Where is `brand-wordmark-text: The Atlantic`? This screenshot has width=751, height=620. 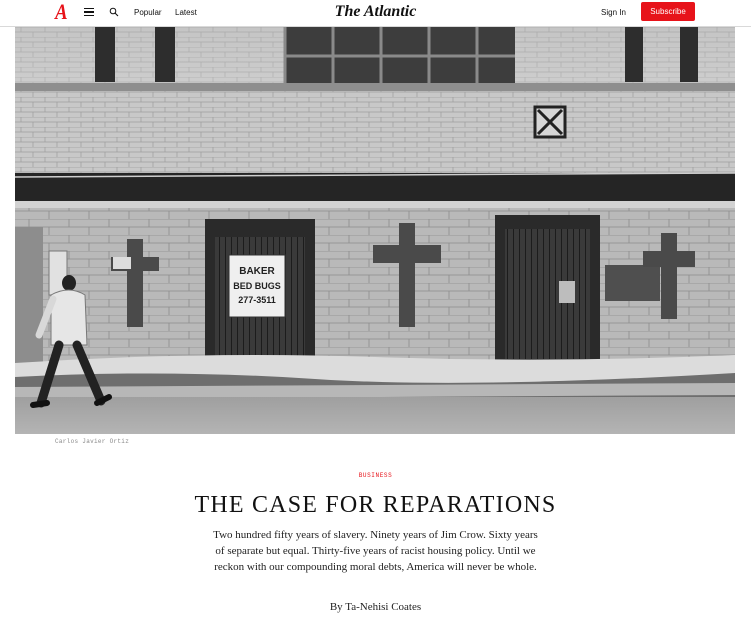 brand-wordmark-text: The Atlantic is located at coordinates (375, 11).